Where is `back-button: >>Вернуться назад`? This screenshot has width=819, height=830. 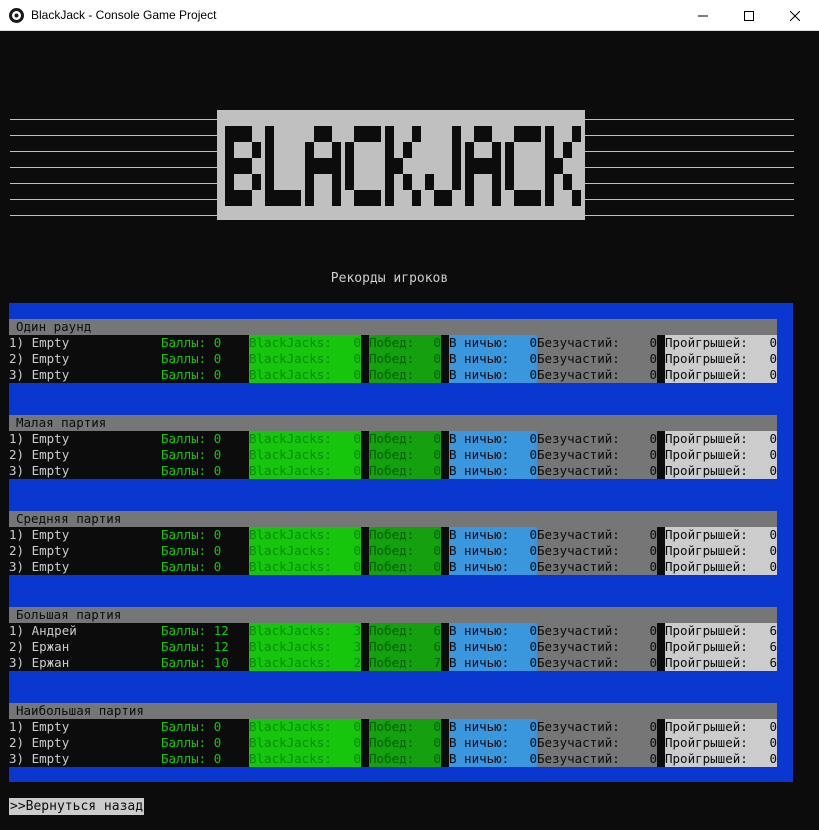 back-button: >>Вернуться назад is located at coordinates (77, 806).